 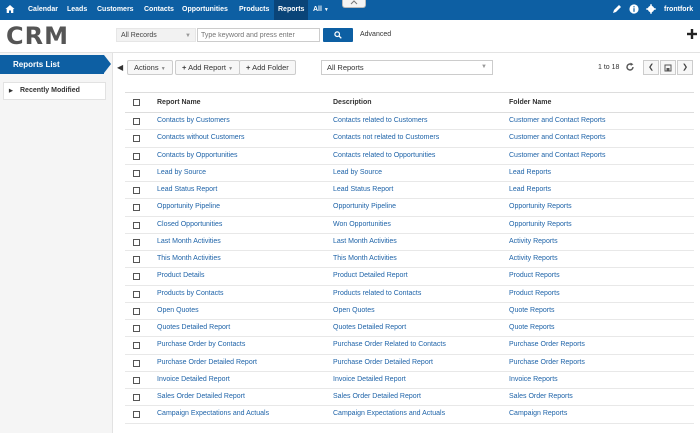 I want to click on report-name-link: Product Details, so click(x=180, y=275).